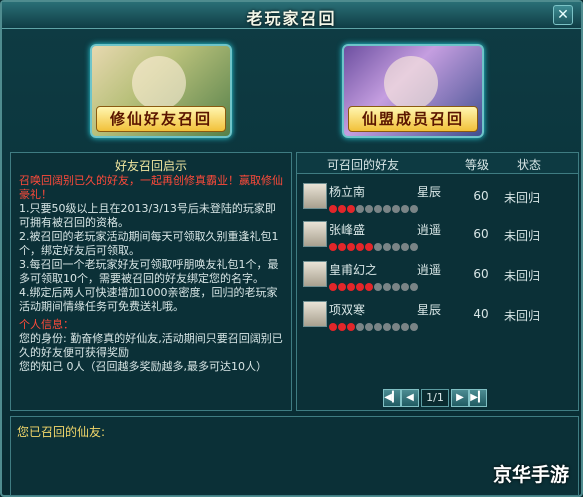  I want to click on info-title: 好友召回启示, so click(150, 166).